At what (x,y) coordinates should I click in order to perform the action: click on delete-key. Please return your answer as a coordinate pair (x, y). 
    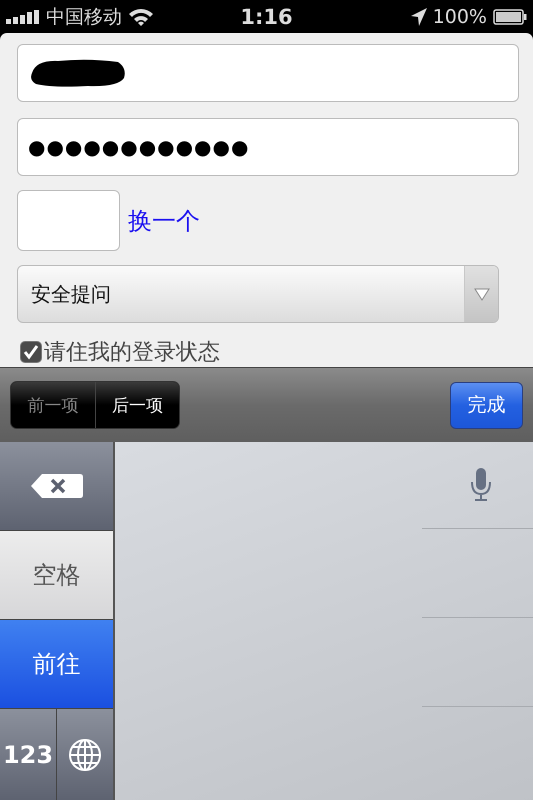
    Looking at the image, I should click on (56, 486).